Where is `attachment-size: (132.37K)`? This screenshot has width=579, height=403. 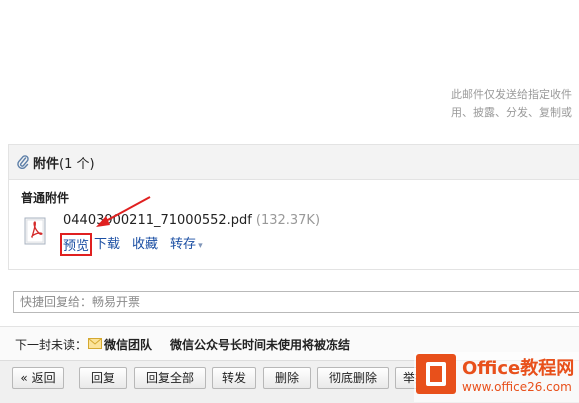
attachment-size: (132.37K) is located at coordinates (288, 220).